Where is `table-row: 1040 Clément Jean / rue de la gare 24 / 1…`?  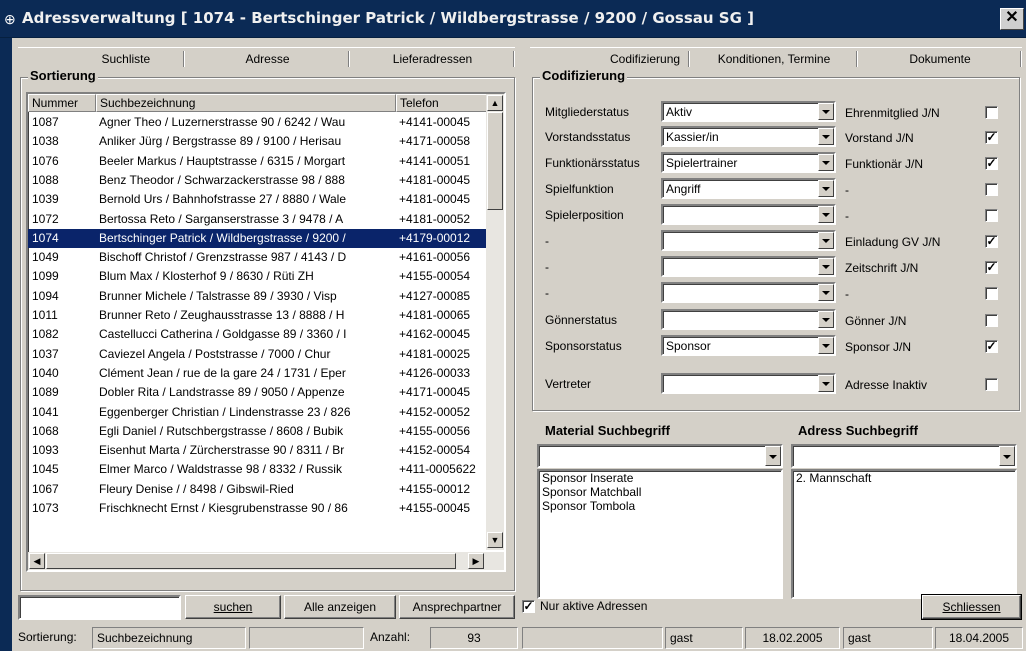
table-row: 1040 Clément Jean / rue de la gare 24 / 1… is located at coordinates (257, 373).